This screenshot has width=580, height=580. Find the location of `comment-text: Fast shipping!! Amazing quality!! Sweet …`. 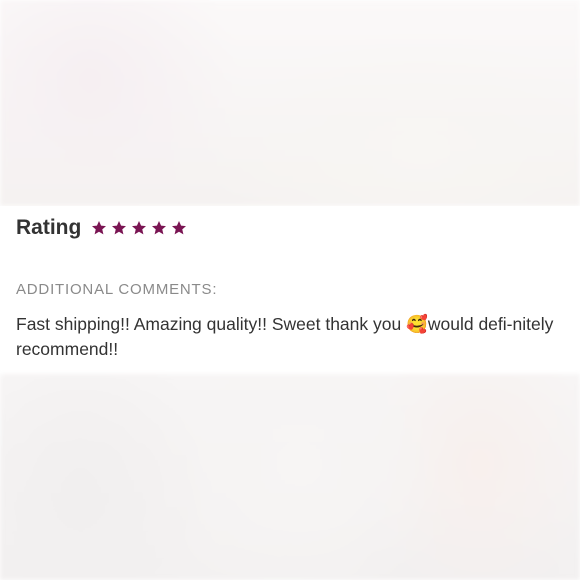

comment-text: Fast shipping!! Amazing quality!! Sweet … is located at coordinates (285, 336).